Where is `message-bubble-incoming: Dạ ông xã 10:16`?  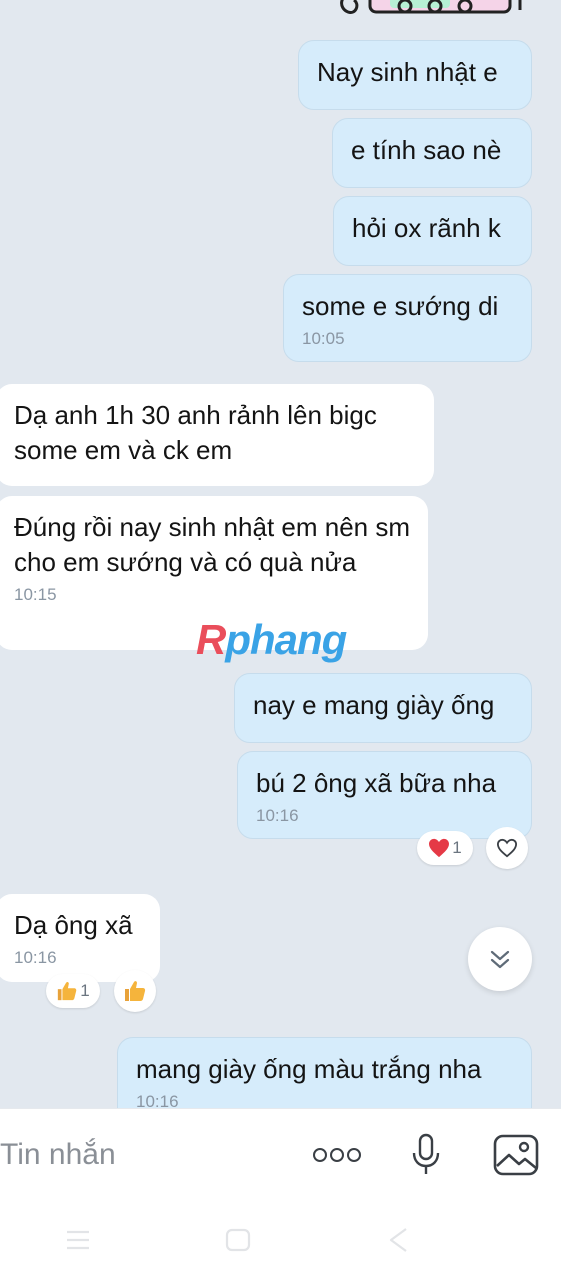
message-bubble-incoming: Dạ ông xã 10:16 is located at coordinates (80, 938).